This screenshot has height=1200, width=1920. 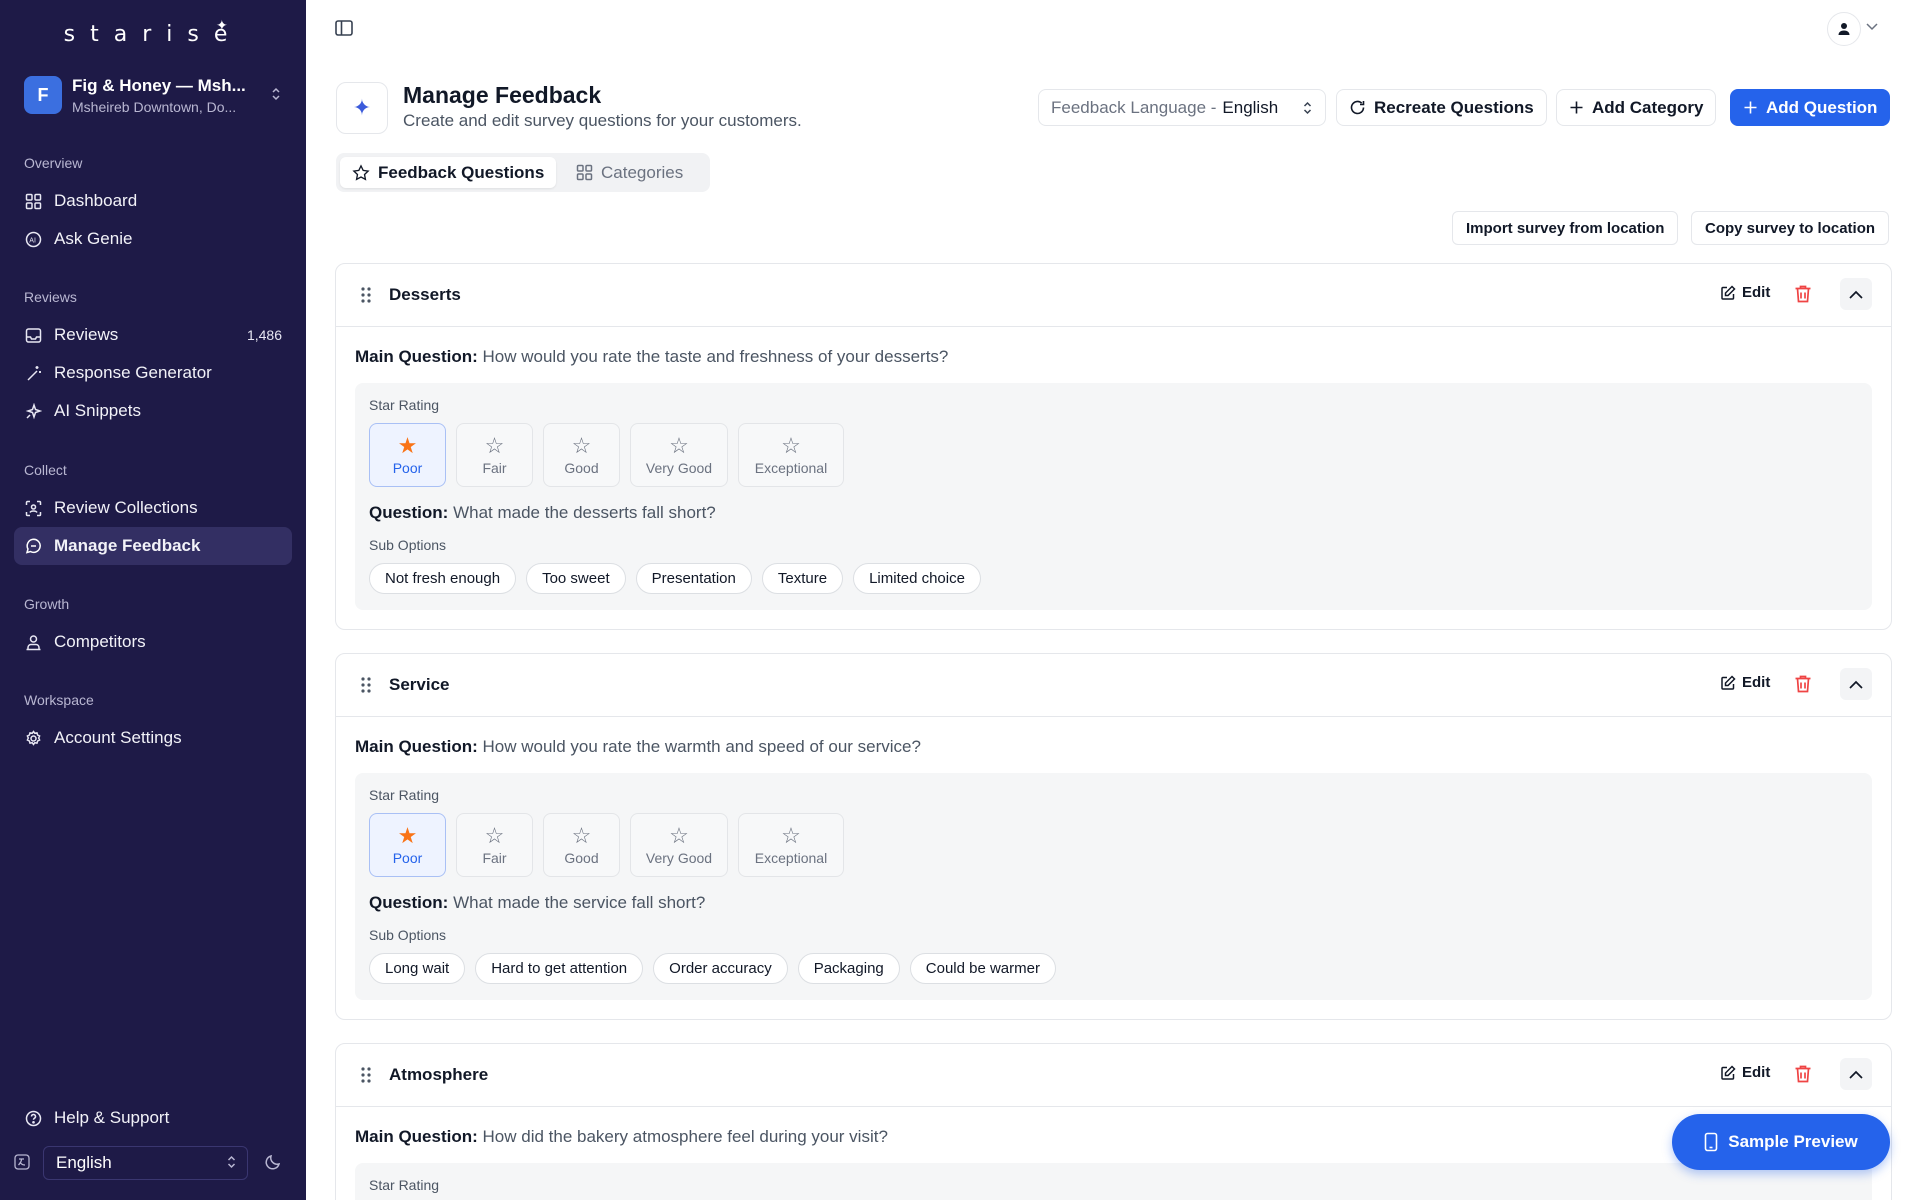 I want to click on sidebar-item-review-collections: Review Collections, so click(x=153, y=508).